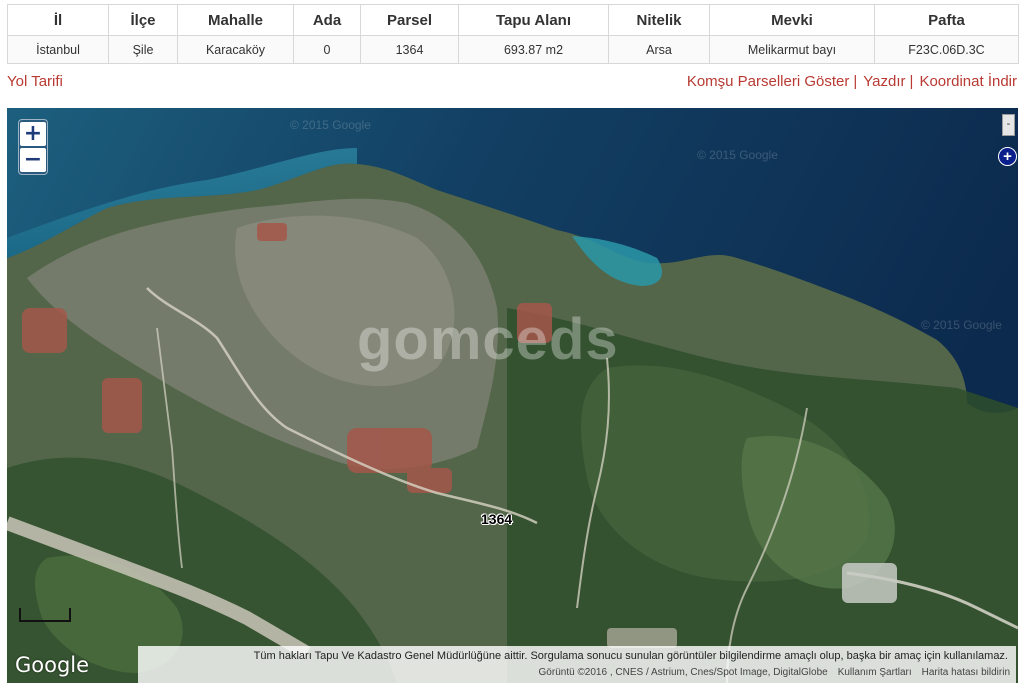  Describe the element at coordinates (58, 20) in the screenshot. I see `header-il: İl` at that location.